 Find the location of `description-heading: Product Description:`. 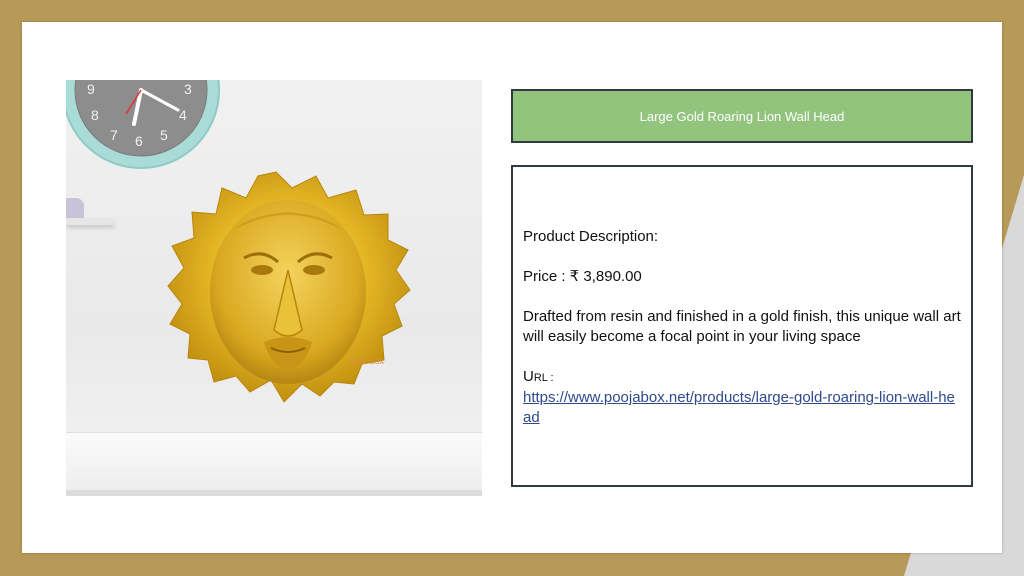

description-heading: Product Description: is located at coordinates (591, 236).